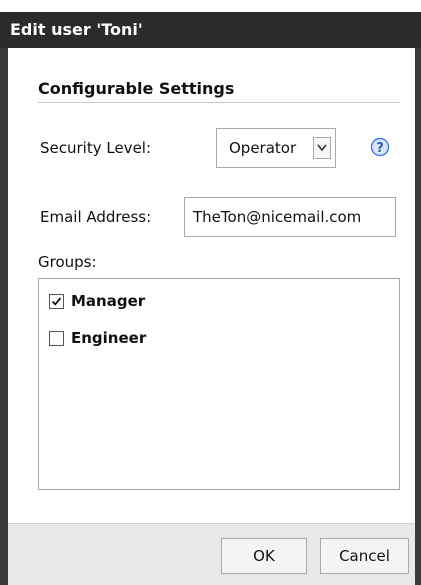  Describe the element at coordinates (4, 316) in the screenshot. I see `dialog-left-border` at that location.